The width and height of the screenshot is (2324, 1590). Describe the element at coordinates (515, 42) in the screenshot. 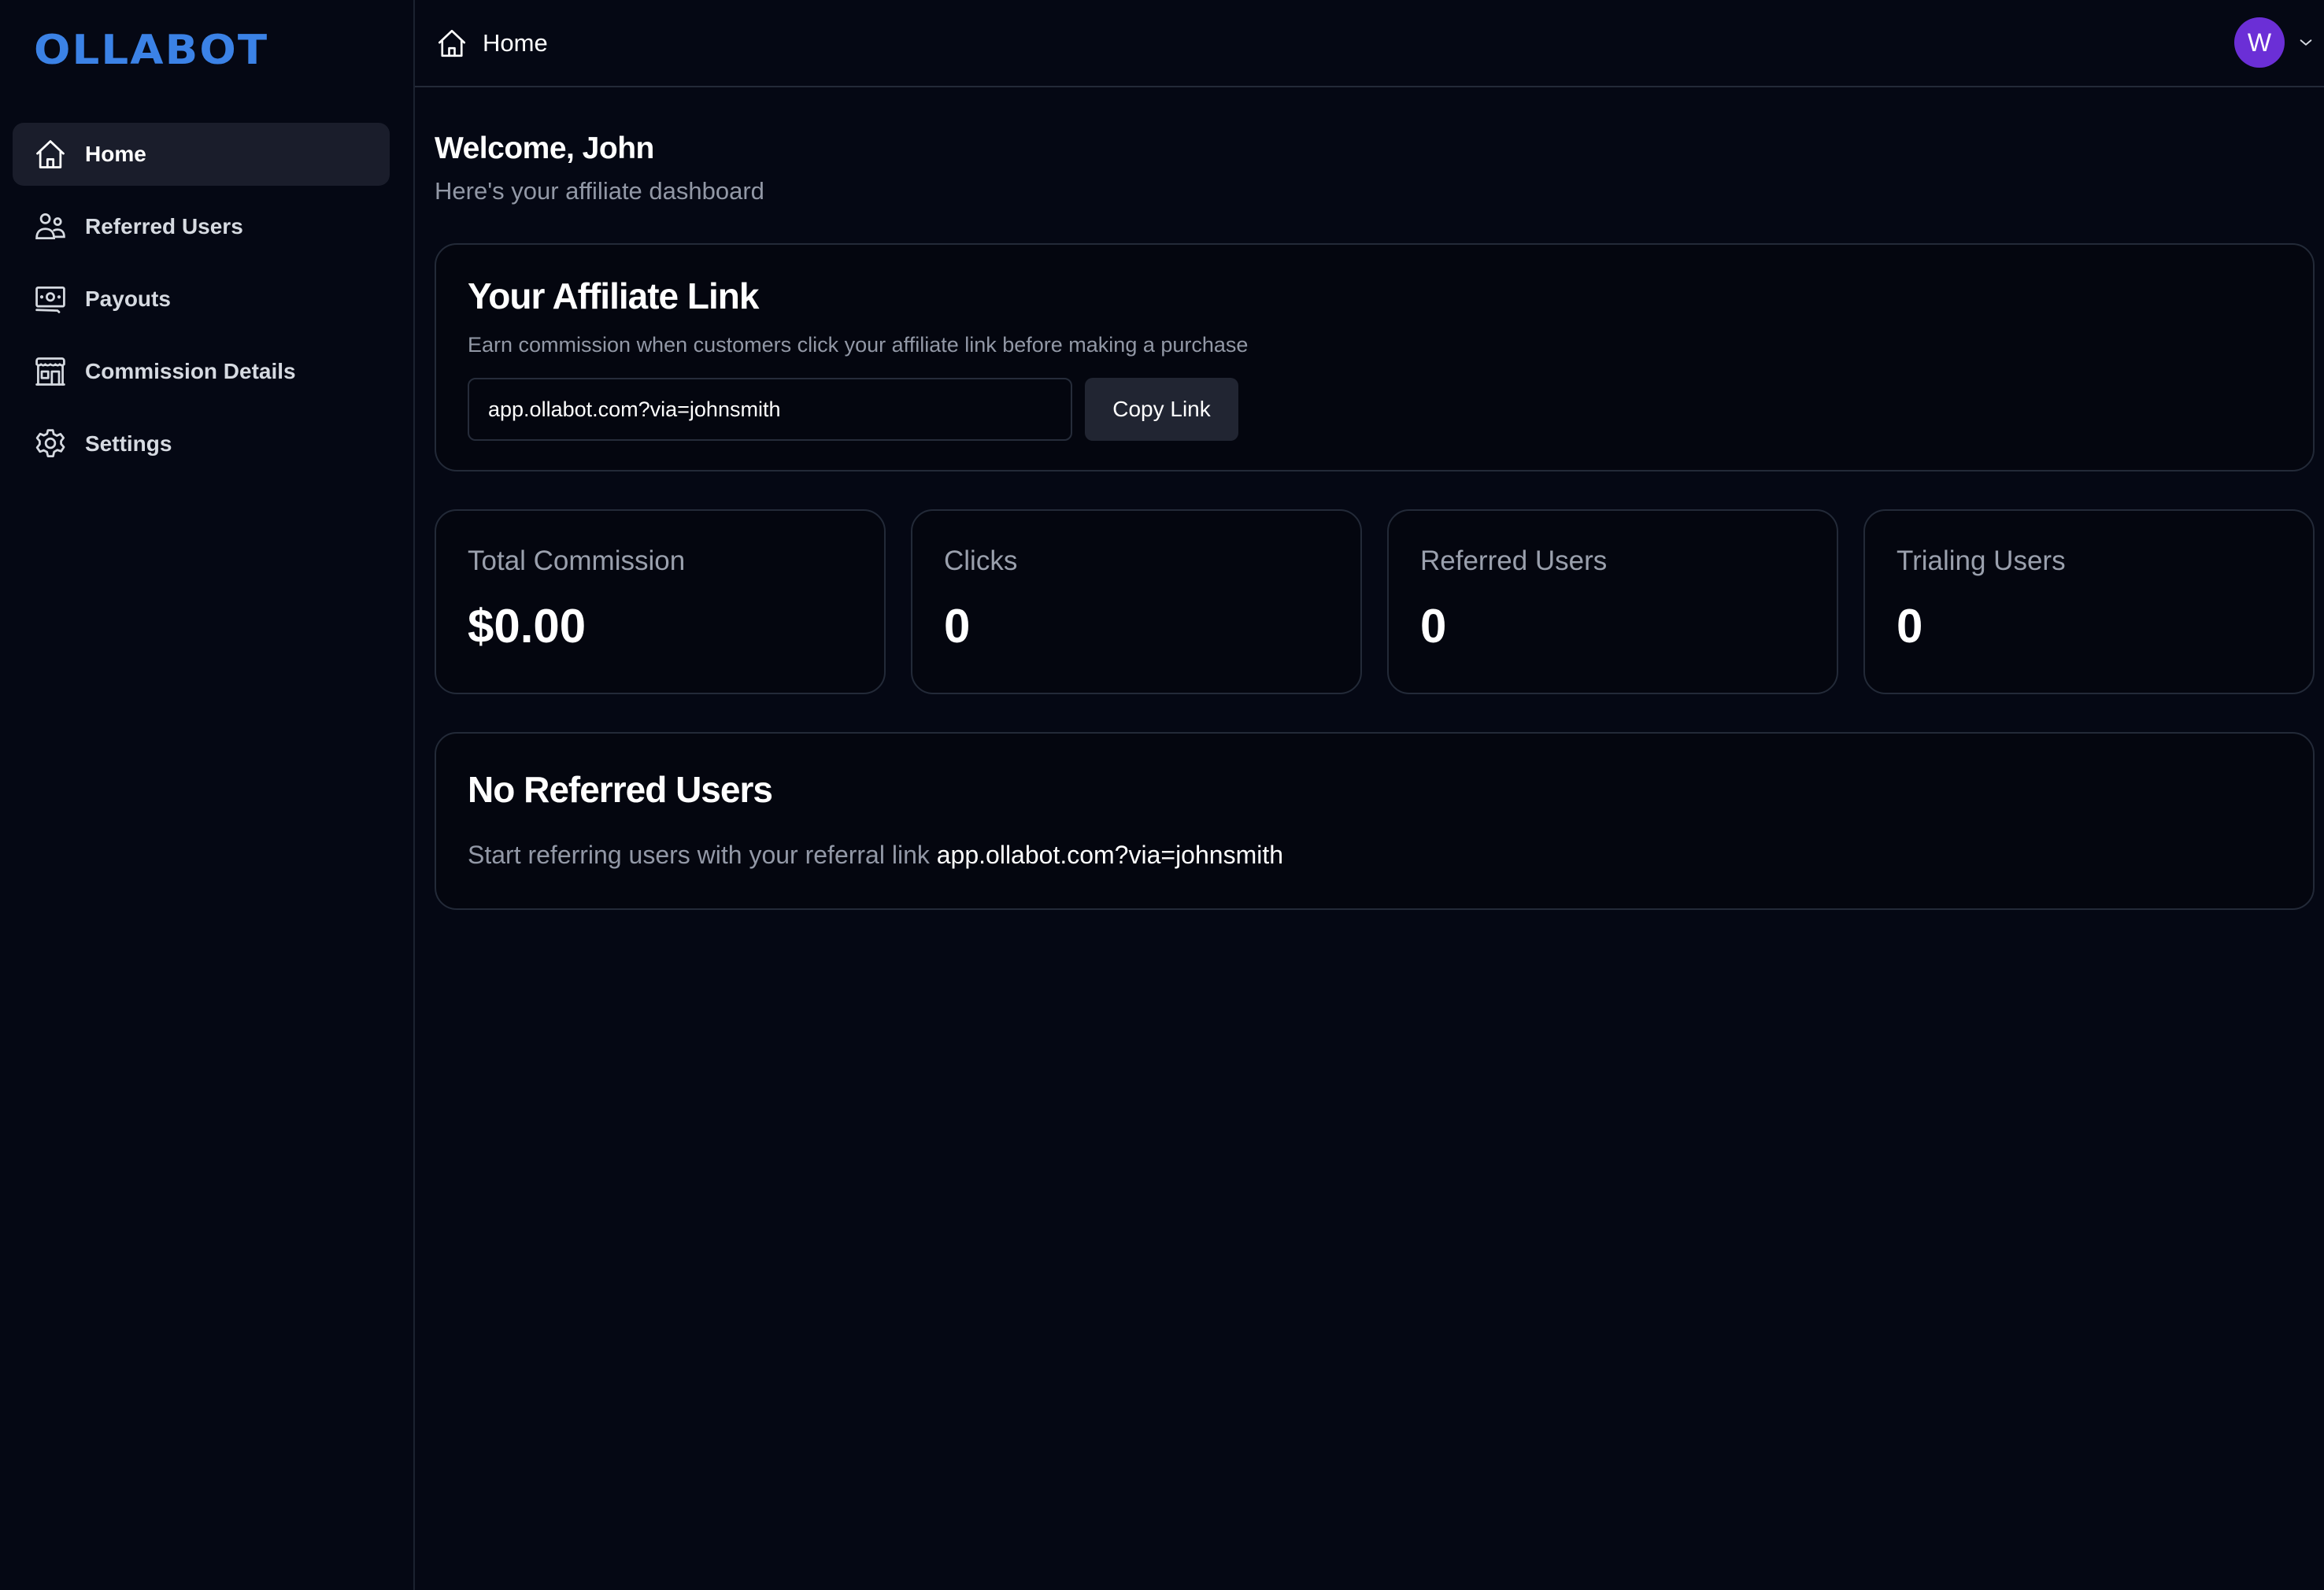

I see `breadcrumb-label: Home` at that location.